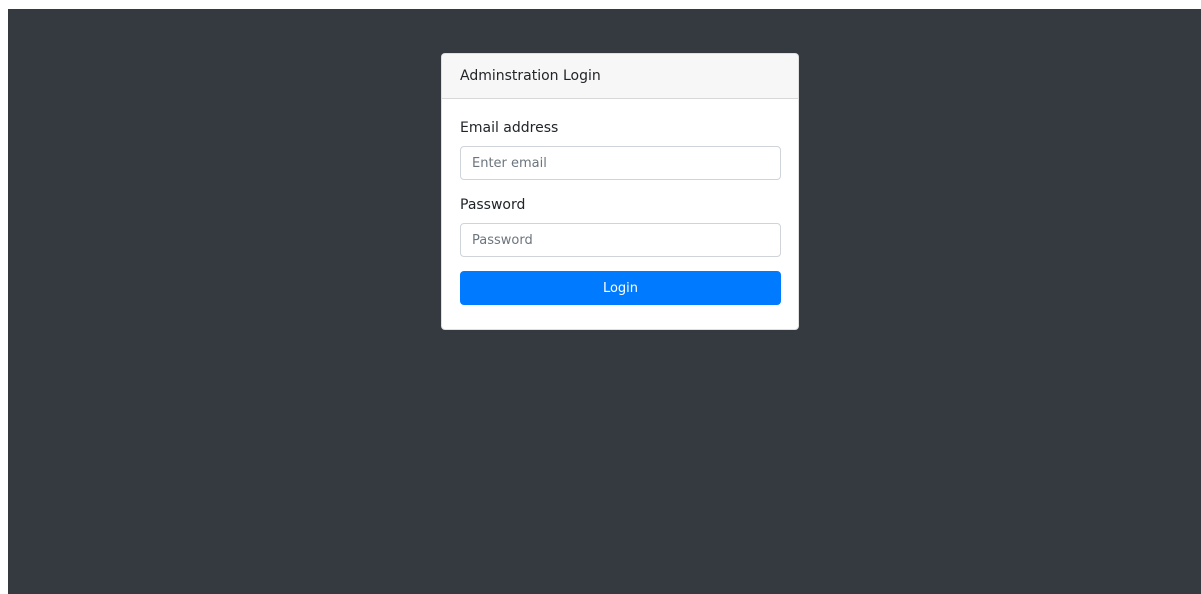 The width and height of the screenshot is (1201, 594). I want to click on password-label: Password, so click(493, 205).